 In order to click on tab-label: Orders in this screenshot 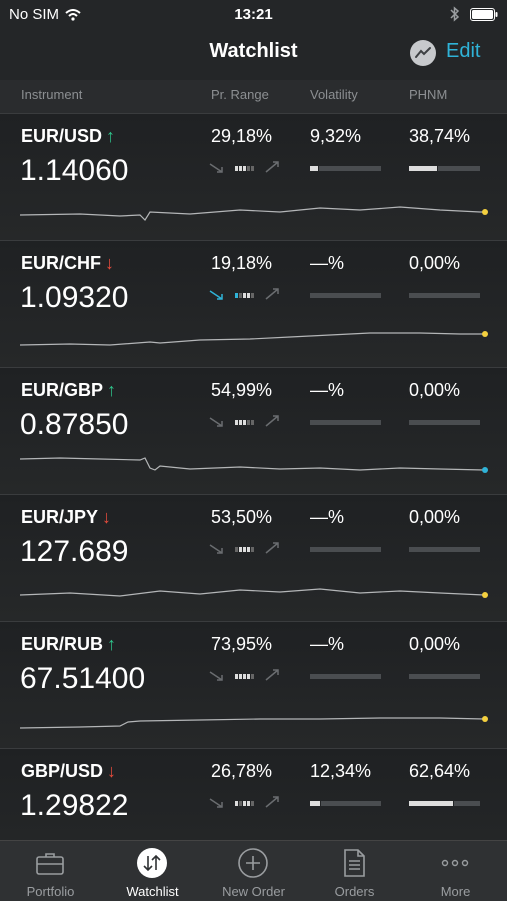, I will do `click(354, 891)`.